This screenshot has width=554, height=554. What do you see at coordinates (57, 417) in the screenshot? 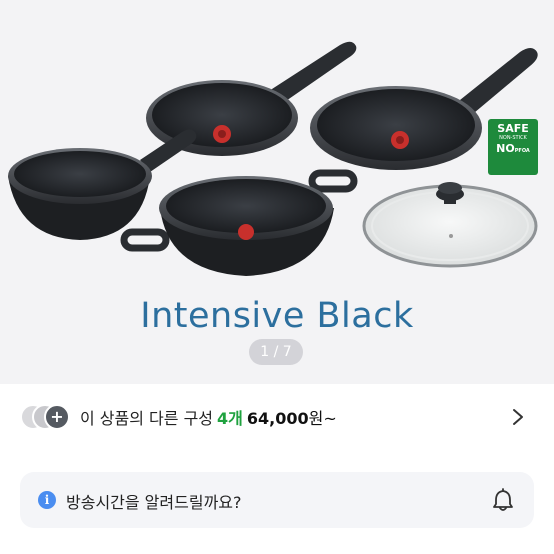
I see `plus-icon: +` at bounding box center [57, 417].